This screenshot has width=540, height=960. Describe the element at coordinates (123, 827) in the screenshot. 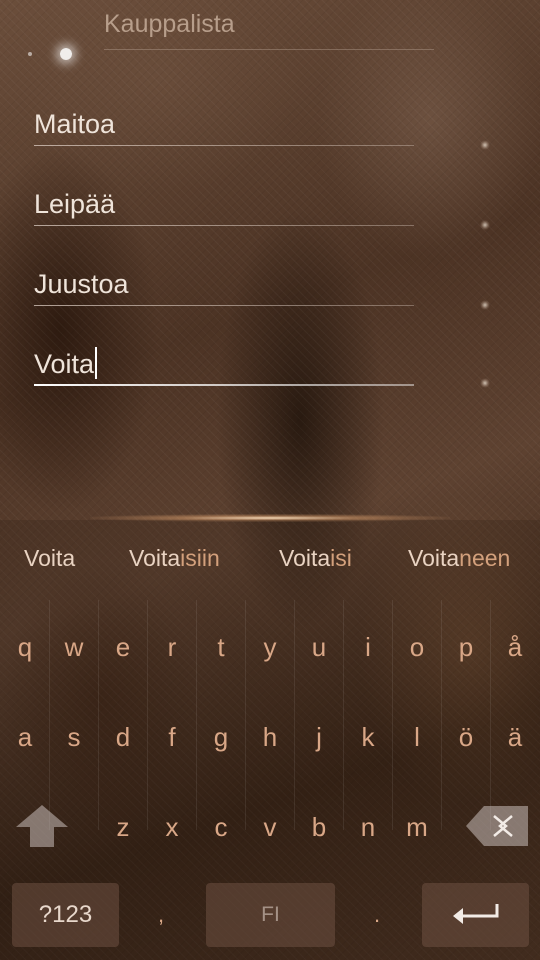

I see `key-z: z` at that location.